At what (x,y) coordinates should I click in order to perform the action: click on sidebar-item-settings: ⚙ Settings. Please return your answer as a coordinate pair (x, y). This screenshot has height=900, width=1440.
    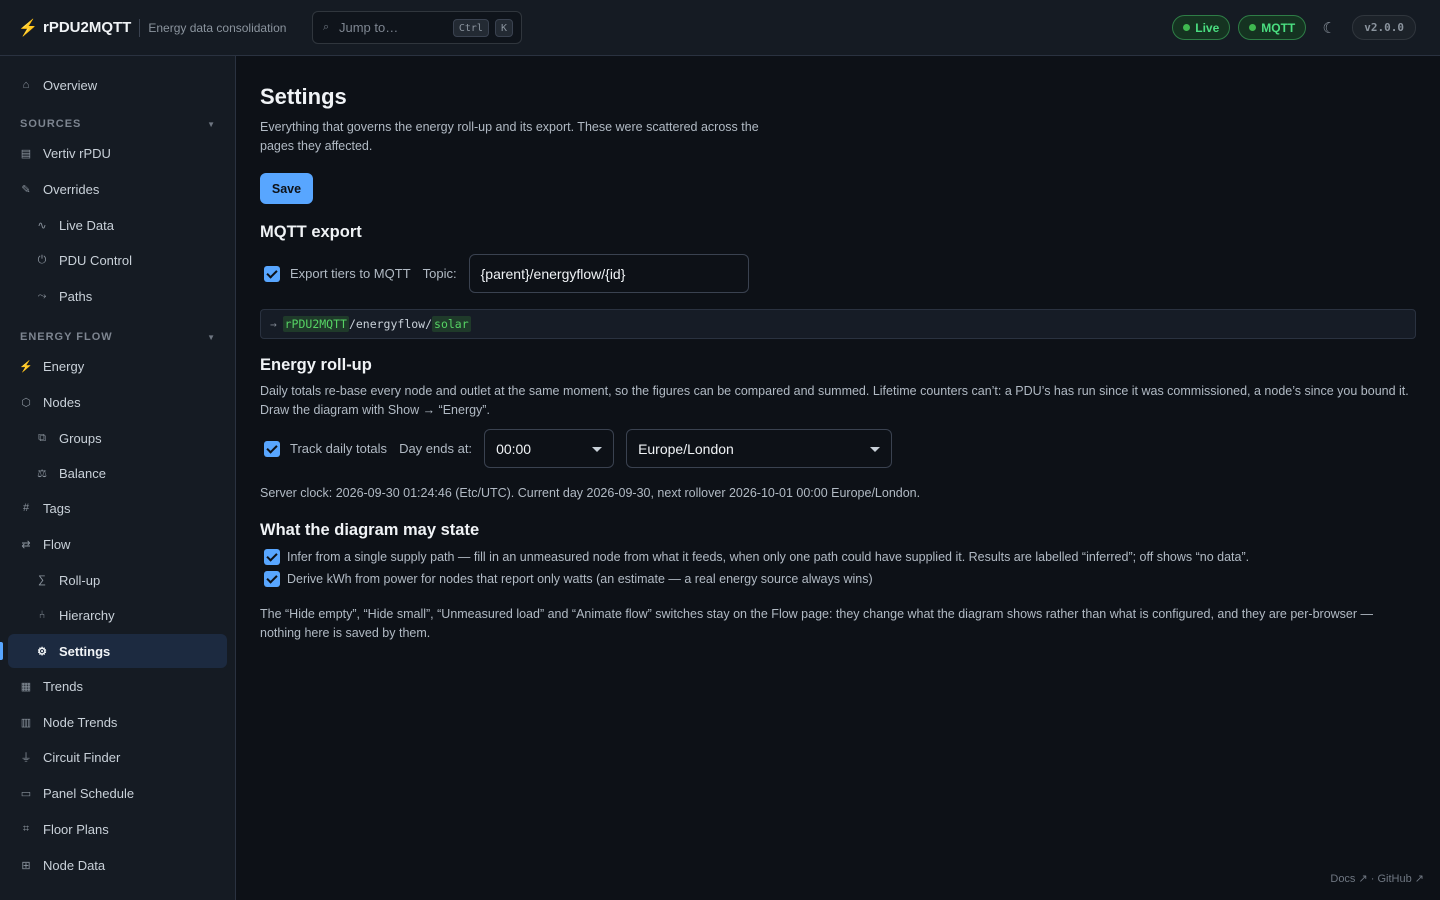
    Looking at the image, I should click on (113, 651).